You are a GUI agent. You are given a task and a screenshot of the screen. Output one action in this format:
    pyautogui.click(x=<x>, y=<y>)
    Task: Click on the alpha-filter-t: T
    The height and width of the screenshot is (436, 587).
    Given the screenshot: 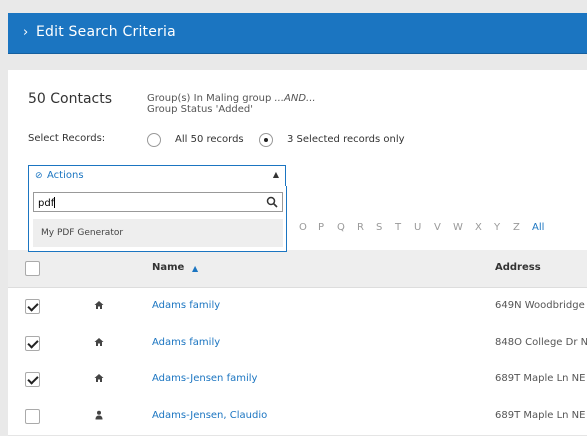 What is the action you would take?
    pyautogui.click(x=398, y=227)
    